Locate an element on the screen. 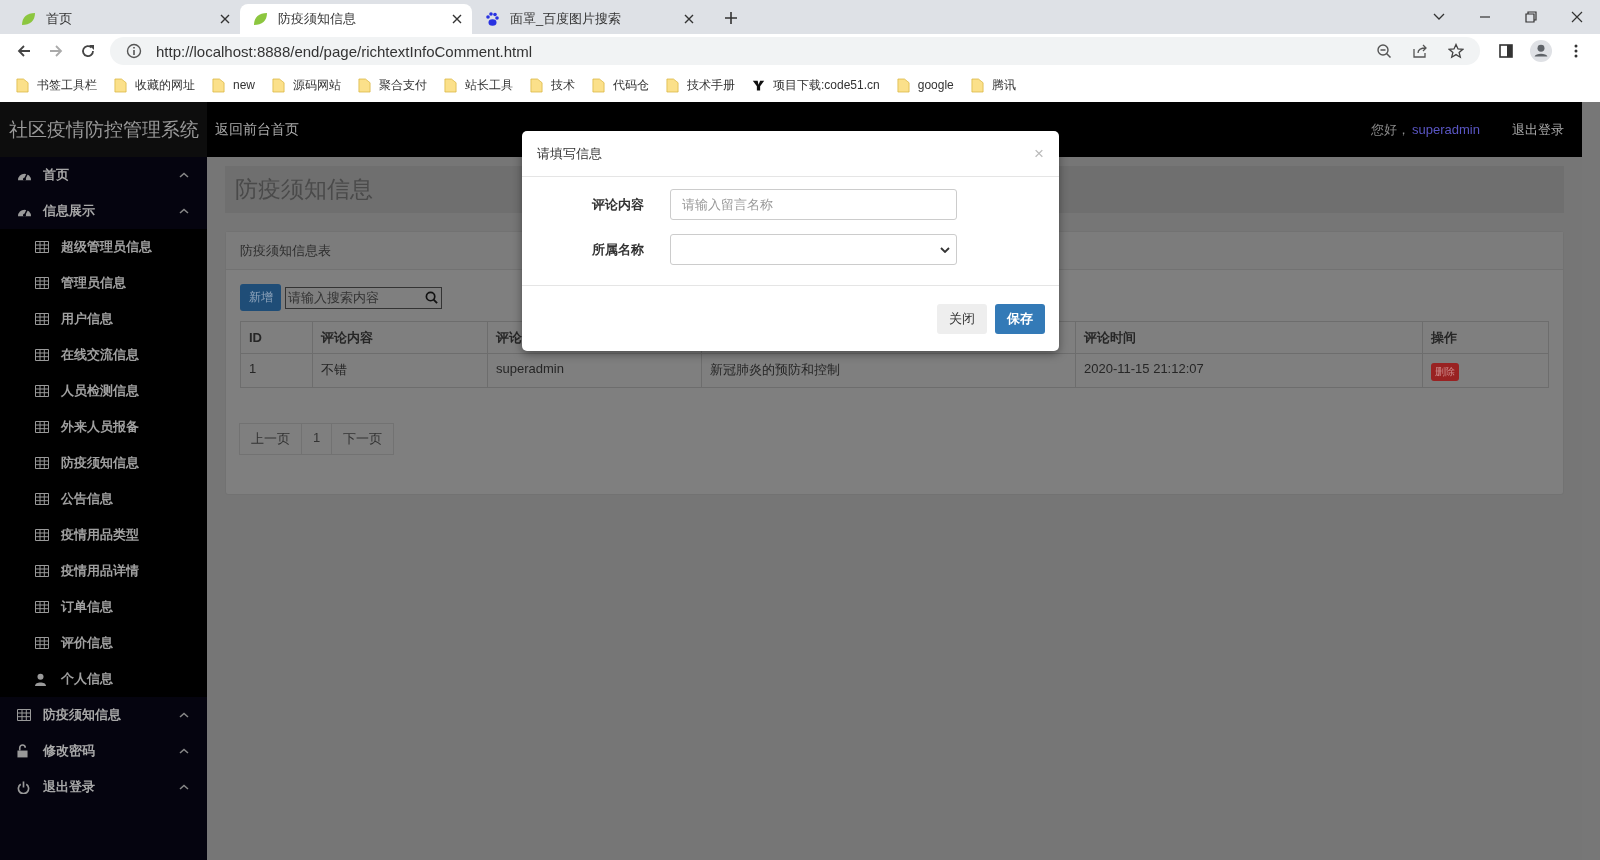 The height and width of the screenshot is (860, 1600). cancel-button: 关闭 is located at coordinates (962, 318).